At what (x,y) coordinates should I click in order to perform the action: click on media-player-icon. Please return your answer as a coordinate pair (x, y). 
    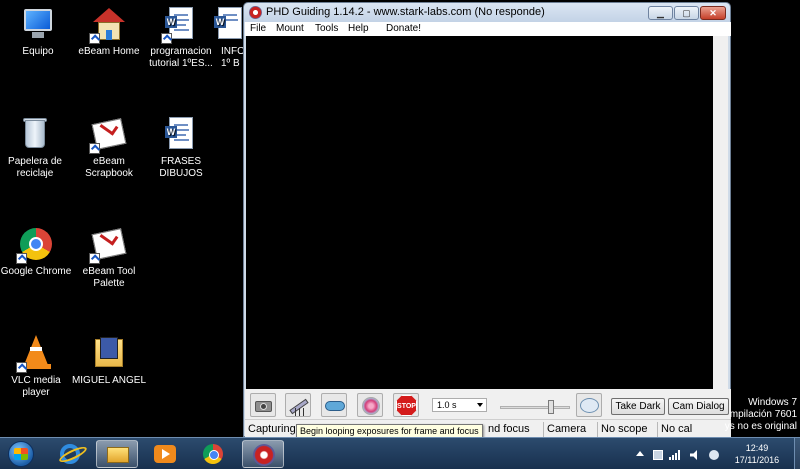
    Looking at the image, I should click on (165, 454).